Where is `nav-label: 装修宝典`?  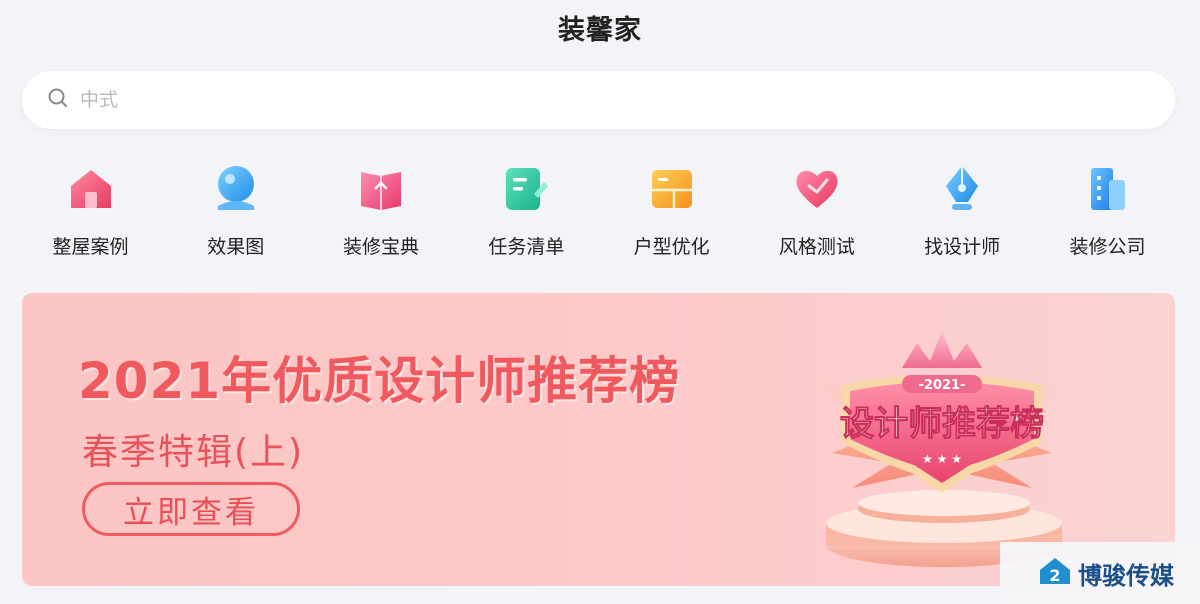
nav-label: 装修宝典 is located at coordinates (381, 247).